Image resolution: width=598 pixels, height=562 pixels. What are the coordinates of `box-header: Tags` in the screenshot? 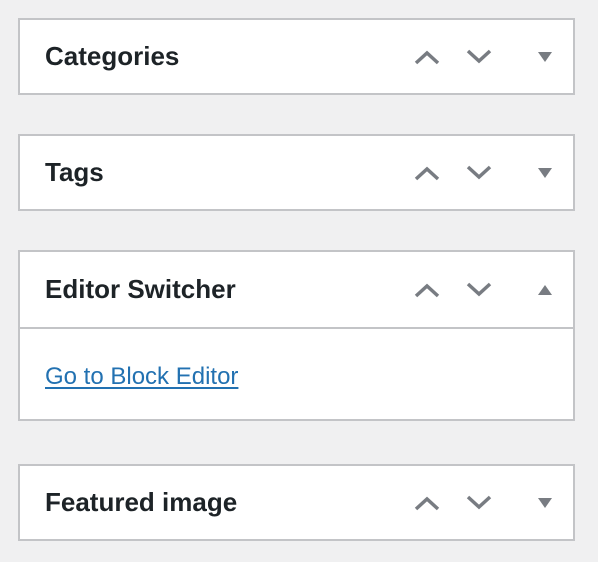 It's located at (296, 172).